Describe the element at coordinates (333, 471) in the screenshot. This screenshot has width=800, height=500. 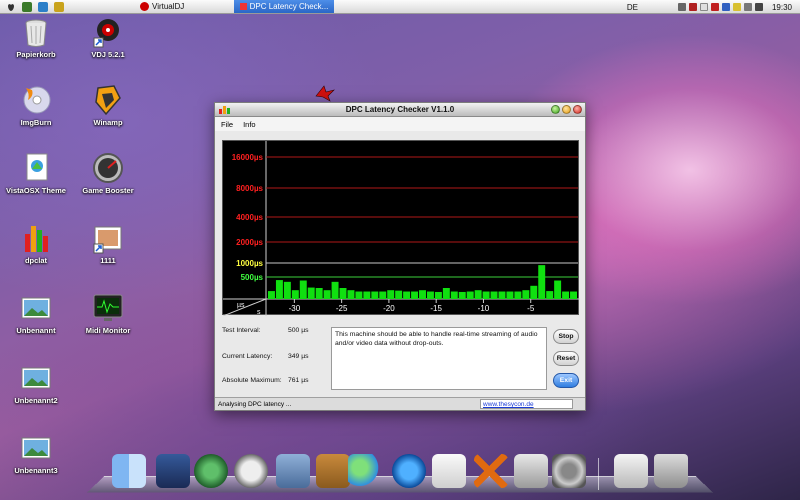
I see `dock-address-book-icon` at that location.